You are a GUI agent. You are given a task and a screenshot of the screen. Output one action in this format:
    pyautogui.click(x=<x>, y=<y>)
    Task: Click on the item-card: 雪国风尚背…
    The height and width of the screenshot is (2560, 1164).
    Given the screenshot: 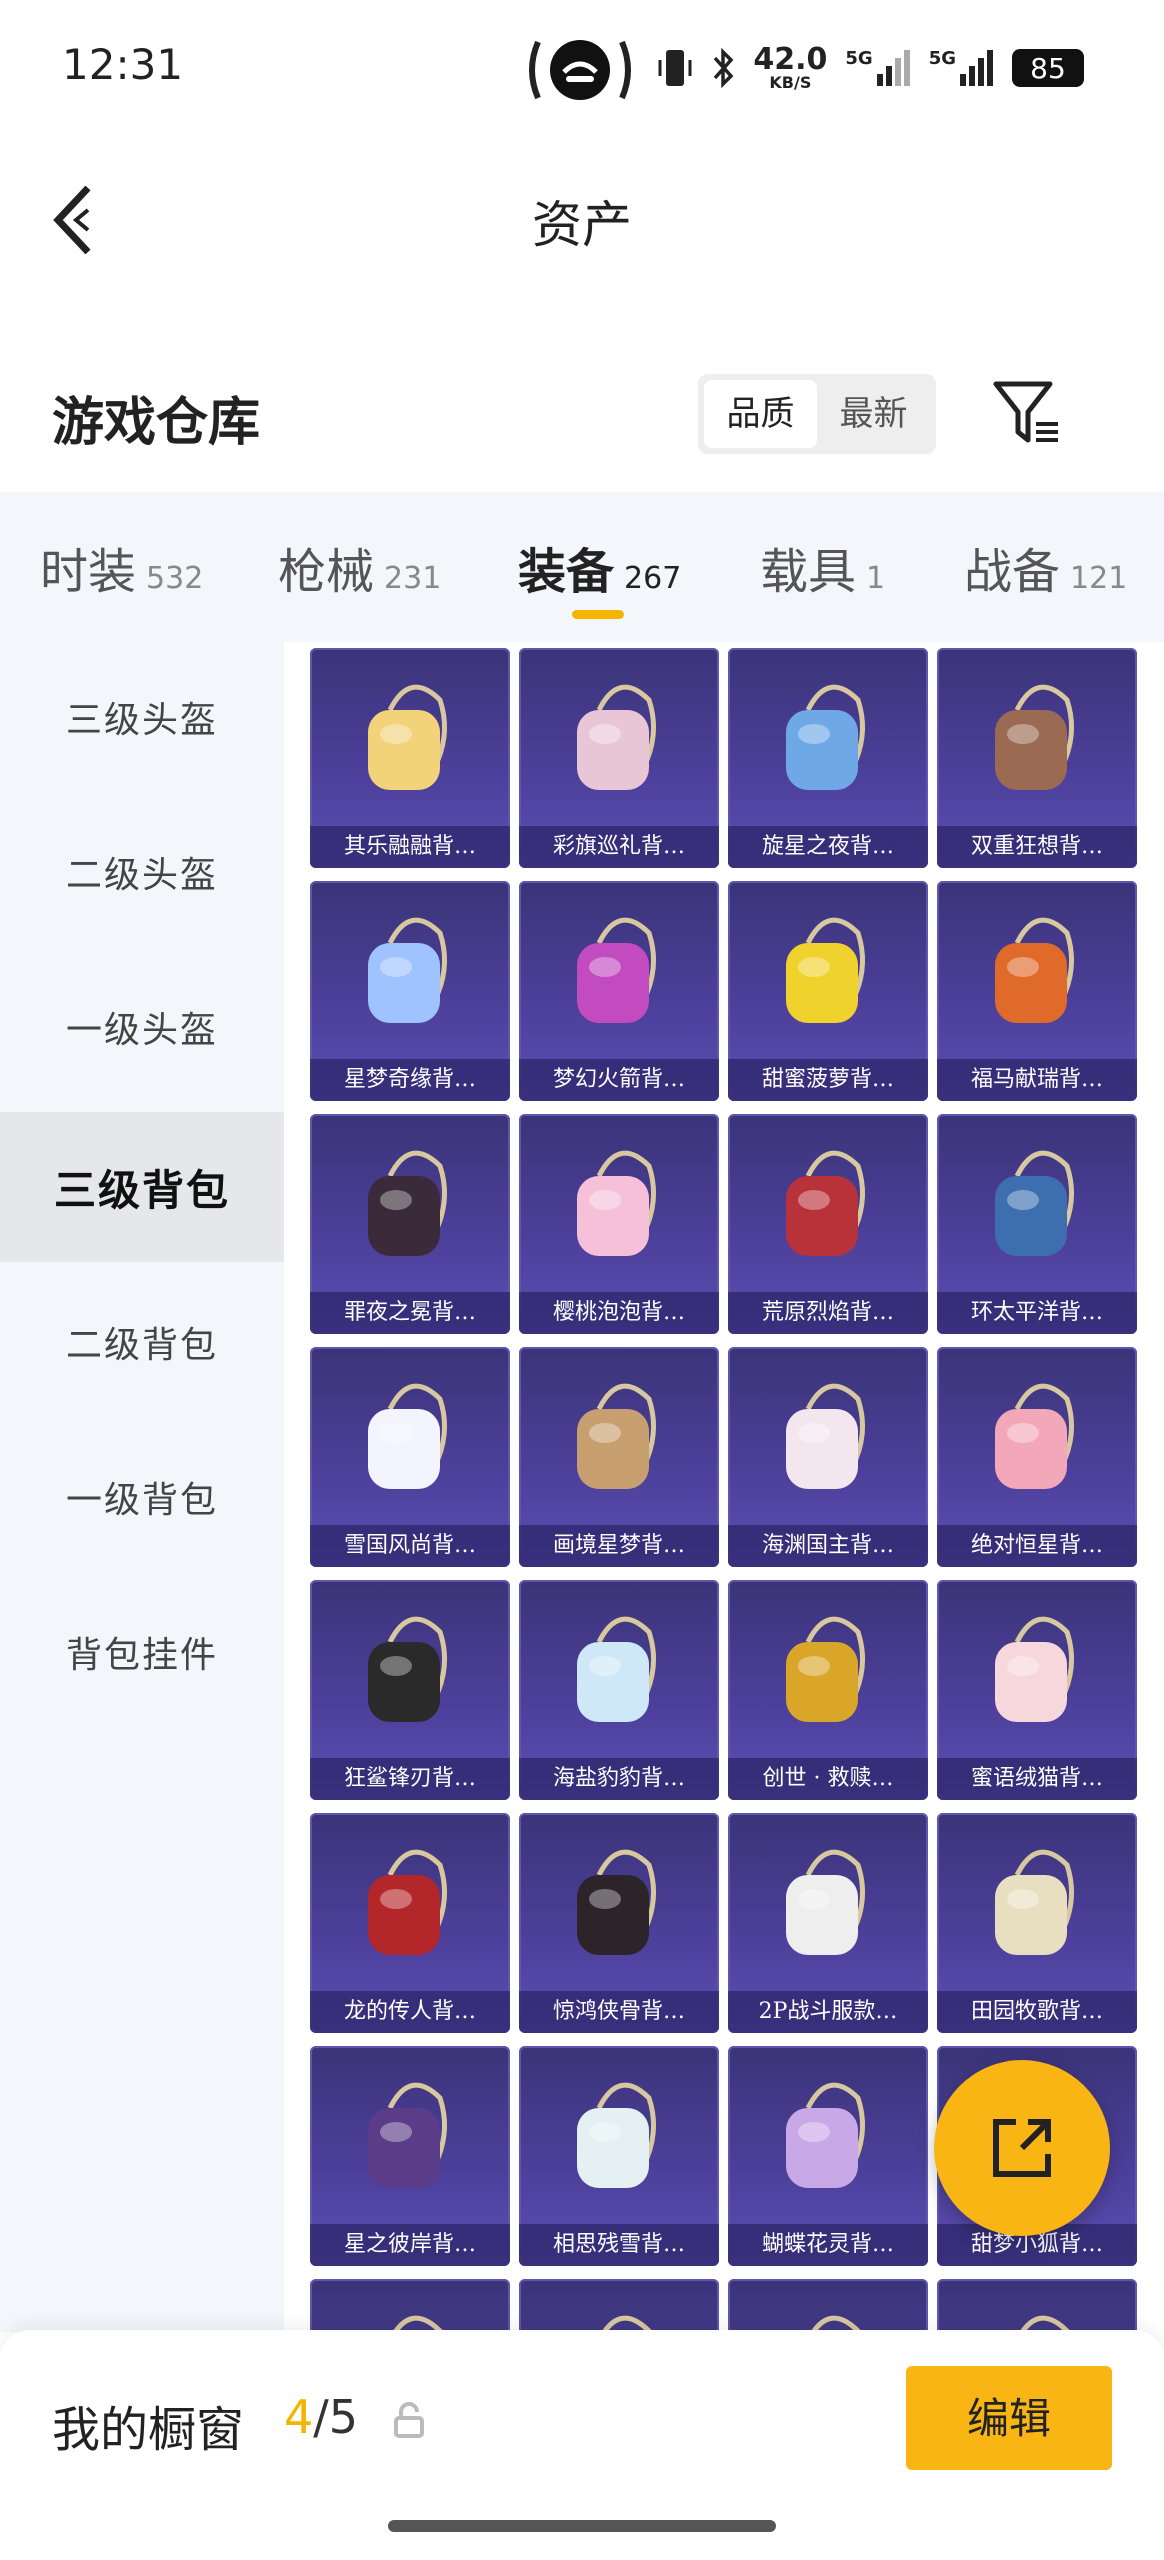 What is the action you would take?
    pyautogui.click(x=410, y=1457)
    